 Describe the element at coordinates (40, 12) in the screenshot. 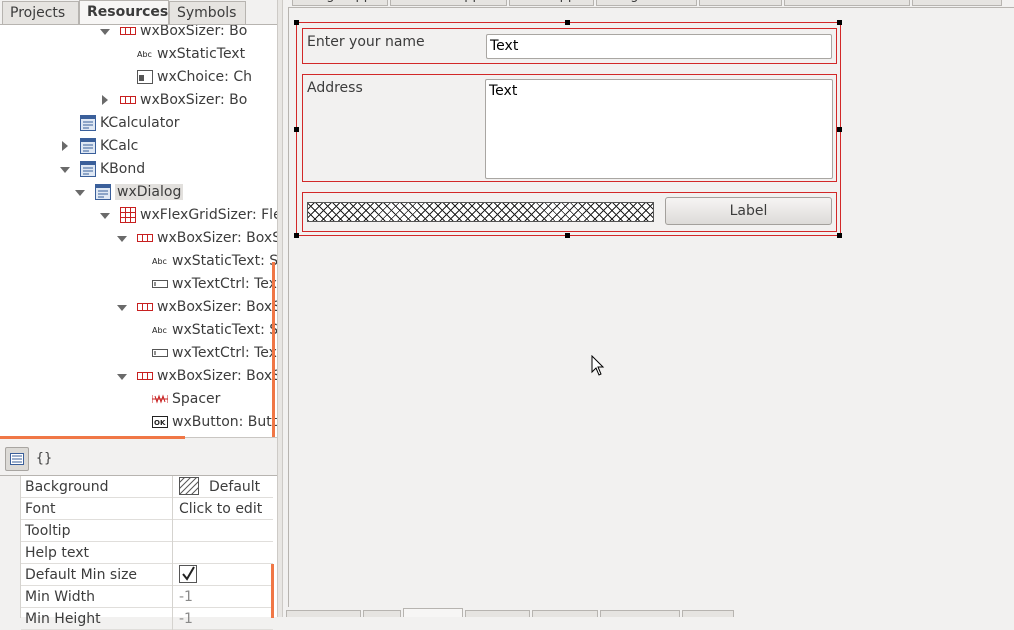

I see `tab-projects: Projects` at that location.